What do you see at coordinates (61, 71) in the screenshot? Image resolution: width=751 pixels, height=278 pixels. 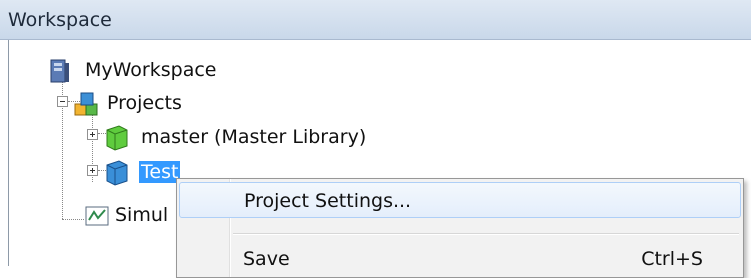 I see `workspace-icon` at bounding box center [61, 71].